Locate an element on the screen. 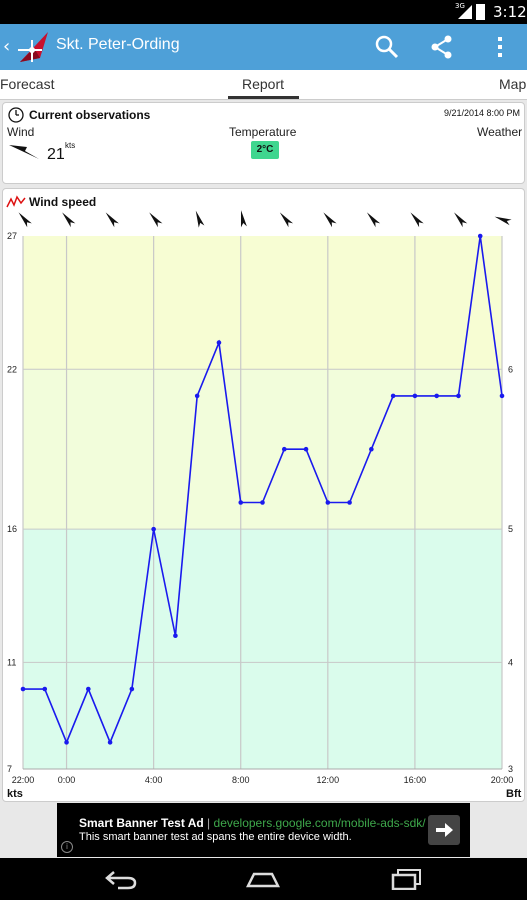 The image size is (527, 900). wind-direction-icon is located at coordinates (24, 152).